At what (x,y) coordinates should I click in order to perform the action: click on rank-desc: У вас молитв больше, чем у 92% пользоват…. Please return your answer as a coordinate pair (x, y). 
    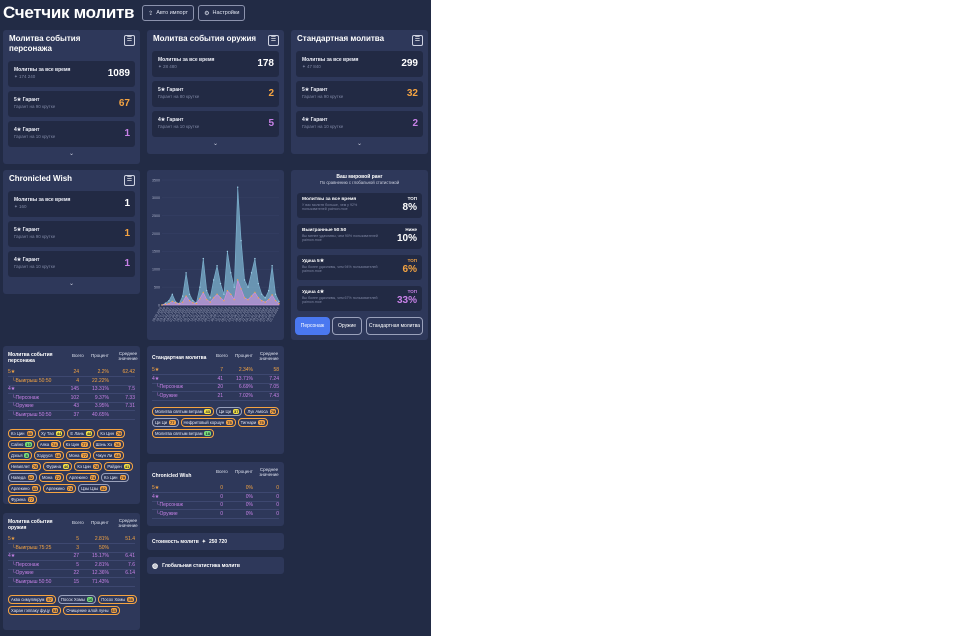
    Looking at the image, I should click on (330, 207).